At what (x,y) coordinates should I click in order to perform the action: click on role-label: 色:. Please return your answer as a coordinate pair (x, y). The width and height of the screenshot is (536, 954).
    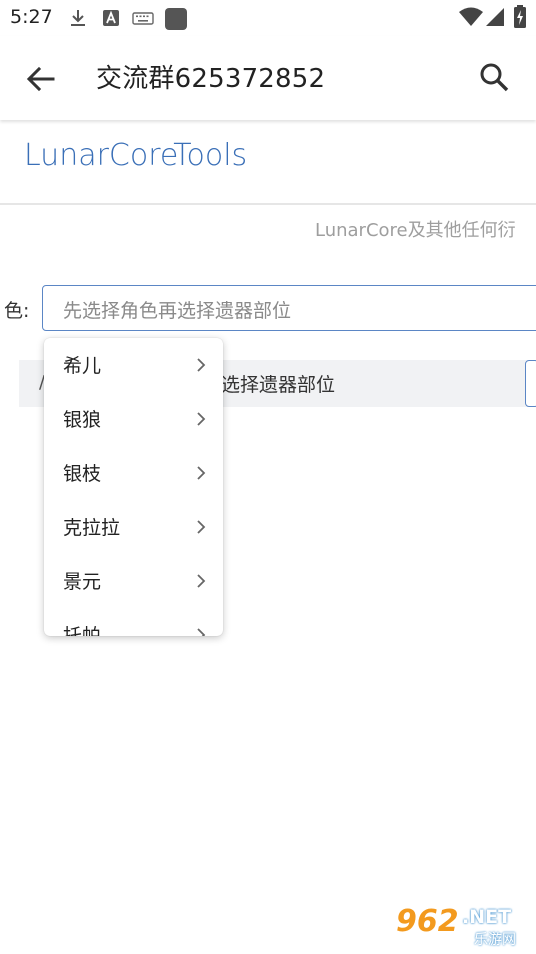
    Looking at the image, I should click on (17, 311).